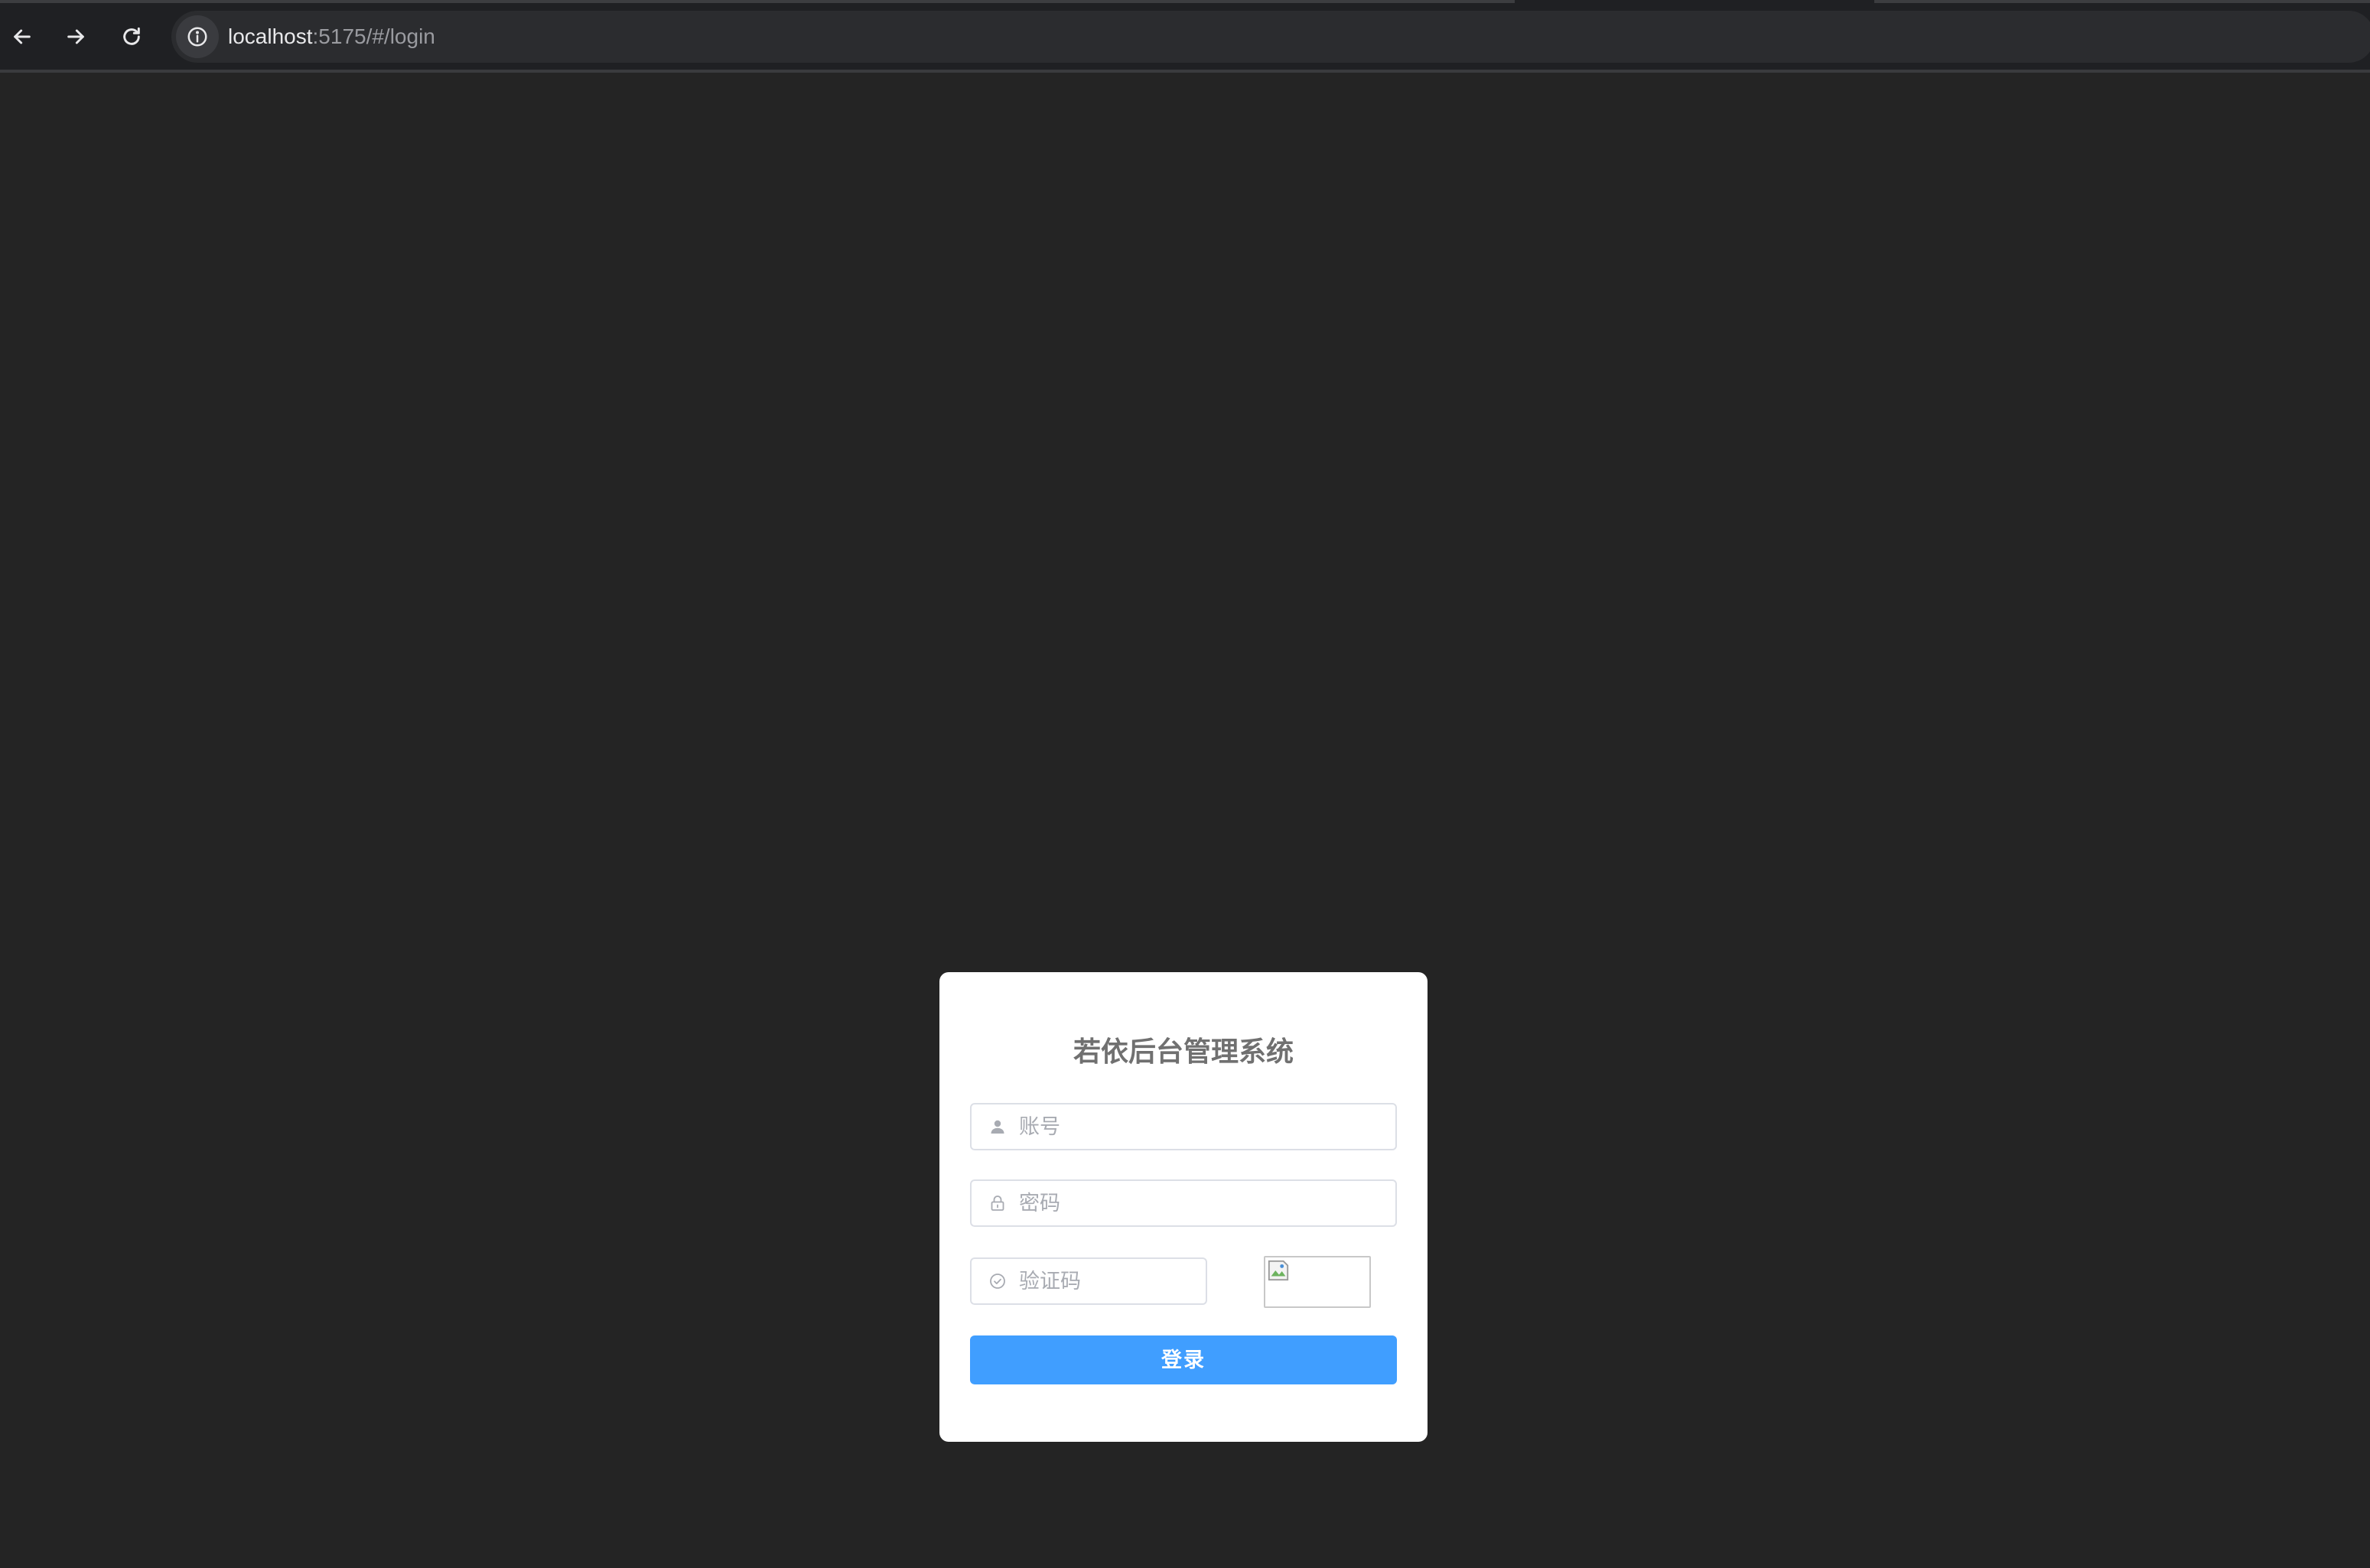 The image size is (2370, 1568). What do you see at coordinates (997, 1126) in the screenshot?
I see `user-icon` at bounding box center [997, 1126].